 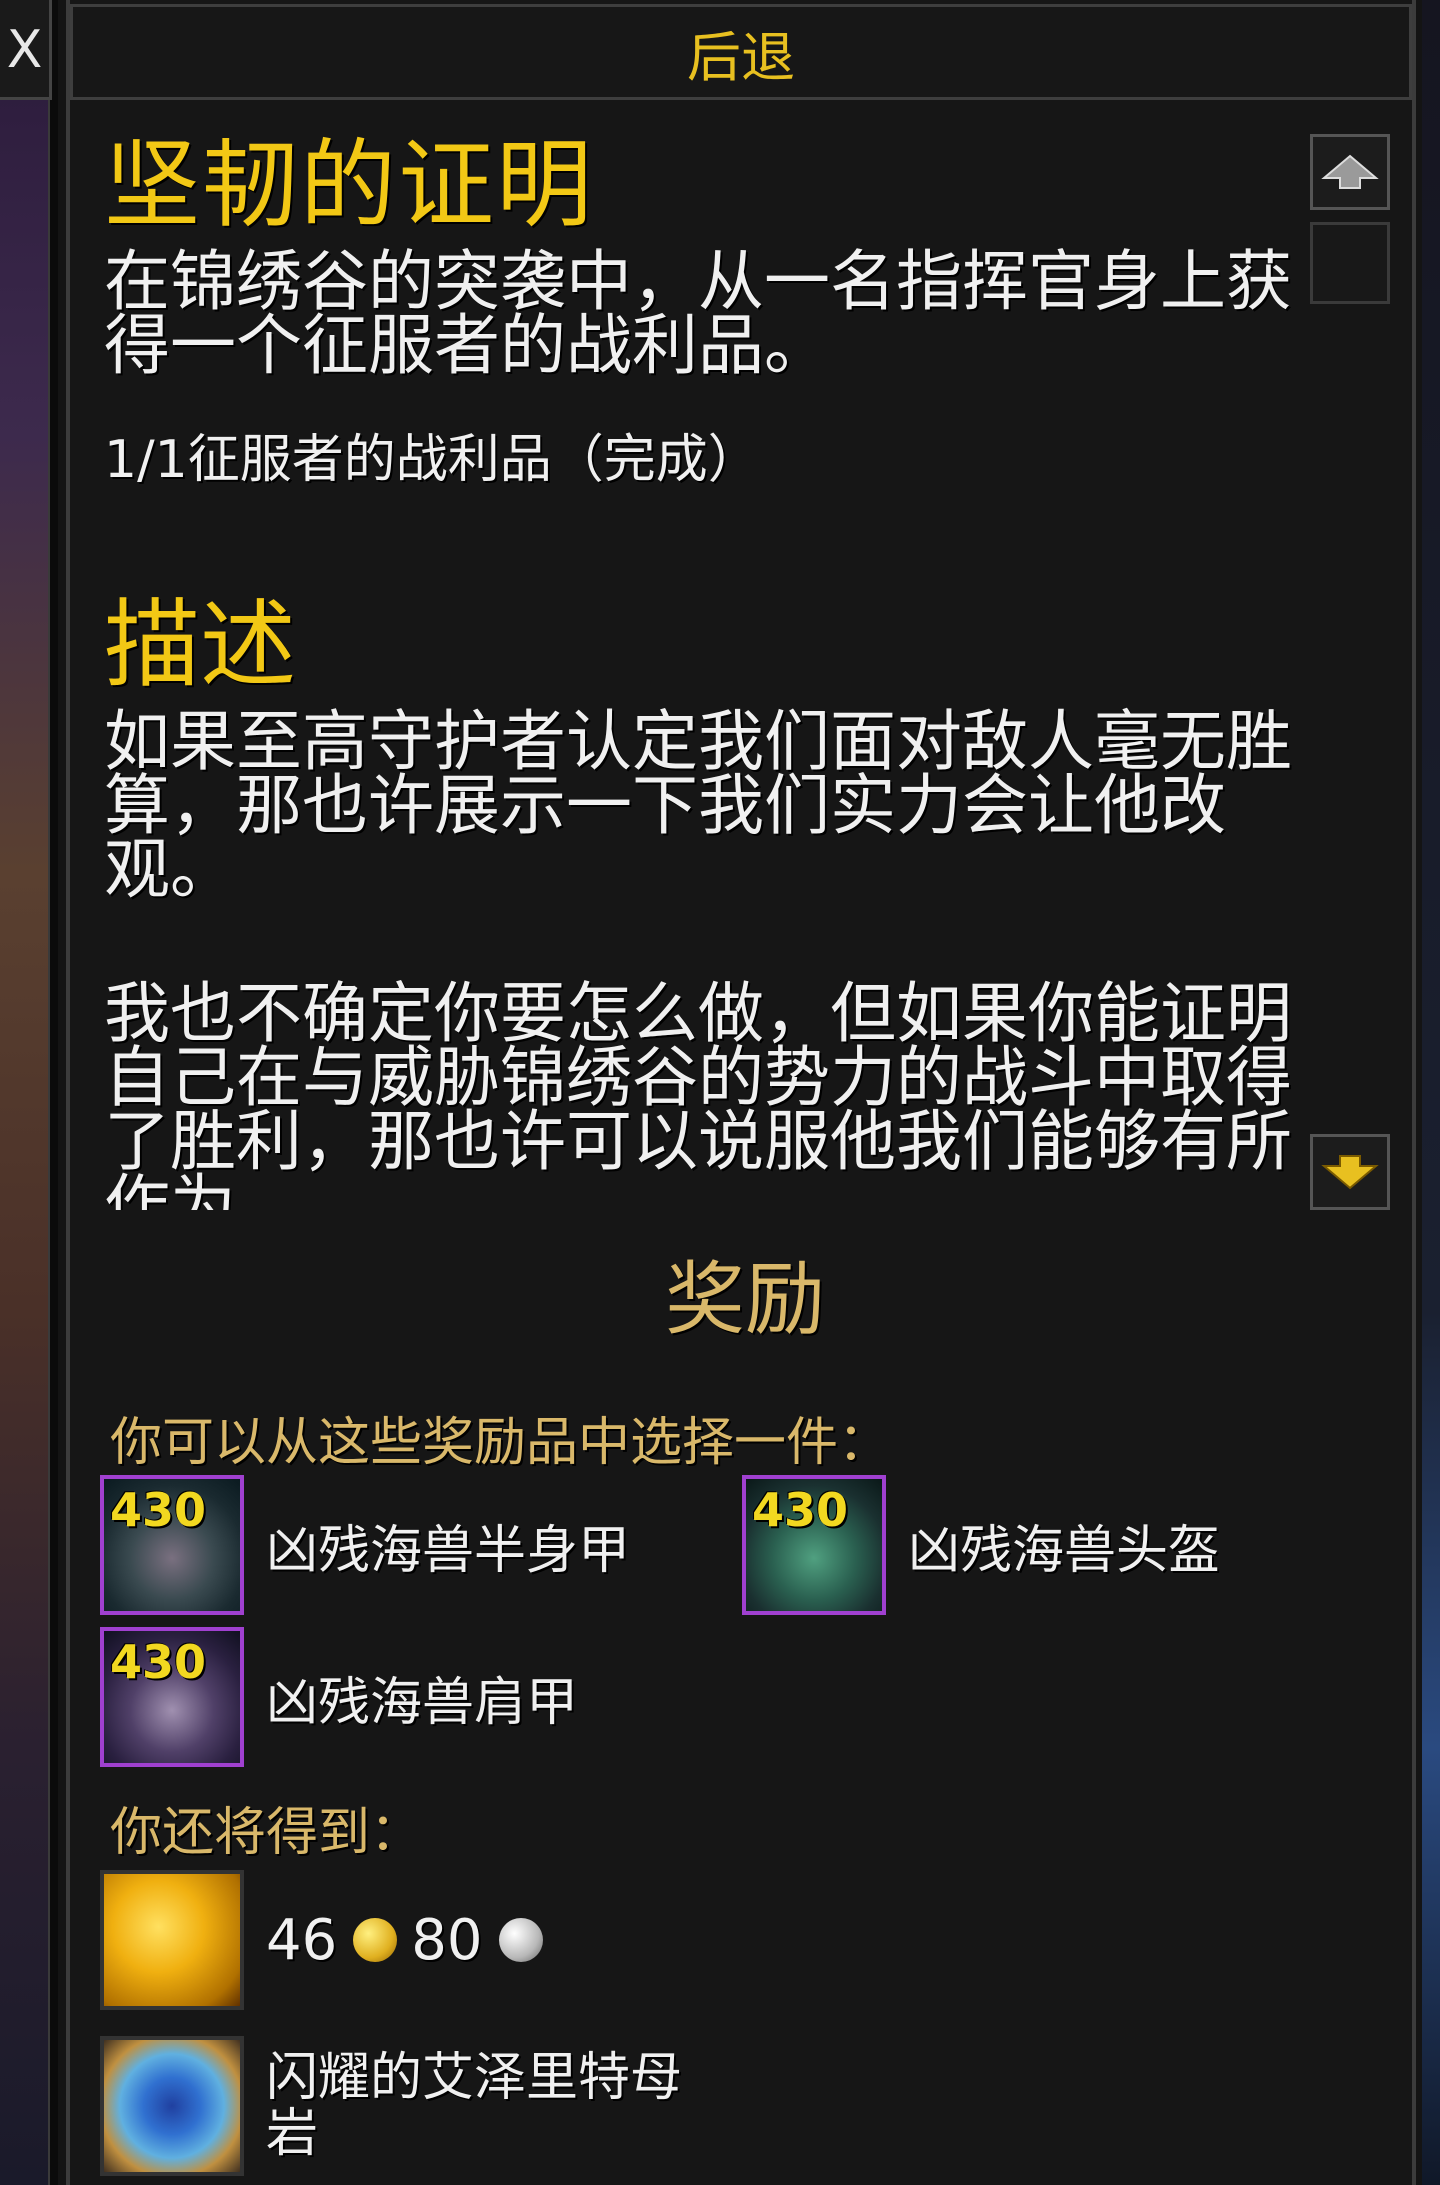 What do you see at coordinates (1431, 1092) in the screenshot?
I see `background-scenery-right` at bounding box center [1431, 1092].